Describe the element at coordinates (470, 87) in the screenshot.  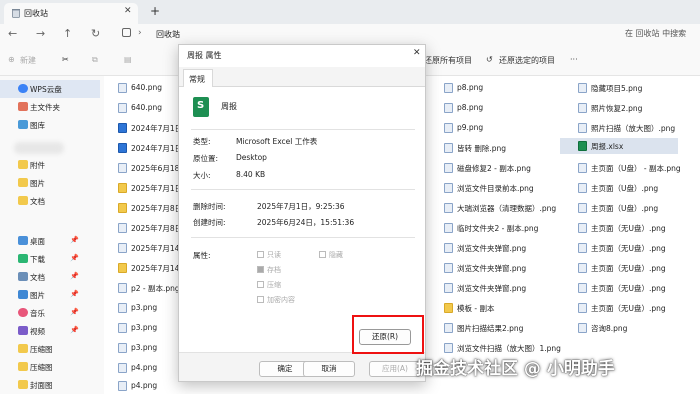
I see `file-name: p8.png` at that location.